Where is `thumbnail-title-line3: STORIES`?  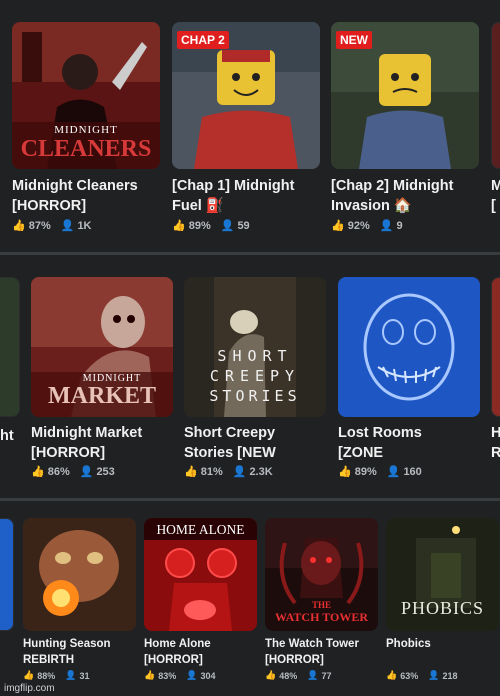 thumbnail-title-line3: STORIES is located at coordinates (255, 396).